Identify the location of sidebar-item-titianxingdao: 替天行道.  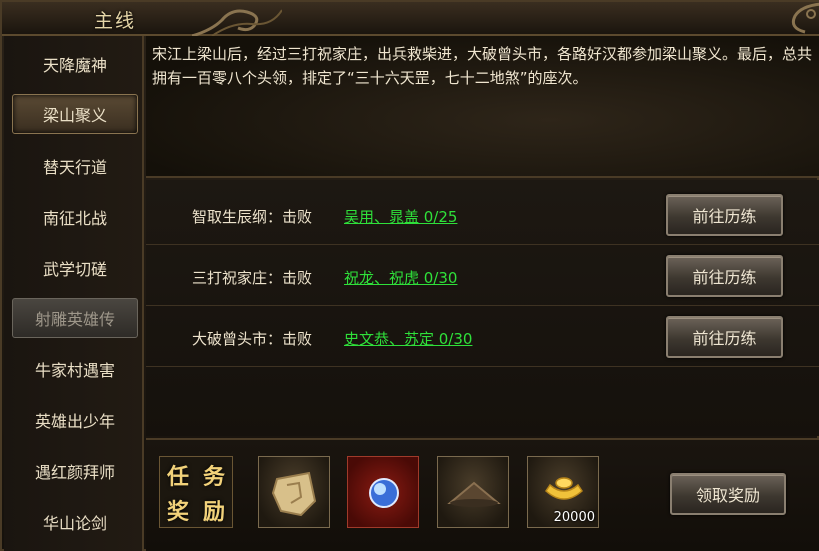
(75, 166).